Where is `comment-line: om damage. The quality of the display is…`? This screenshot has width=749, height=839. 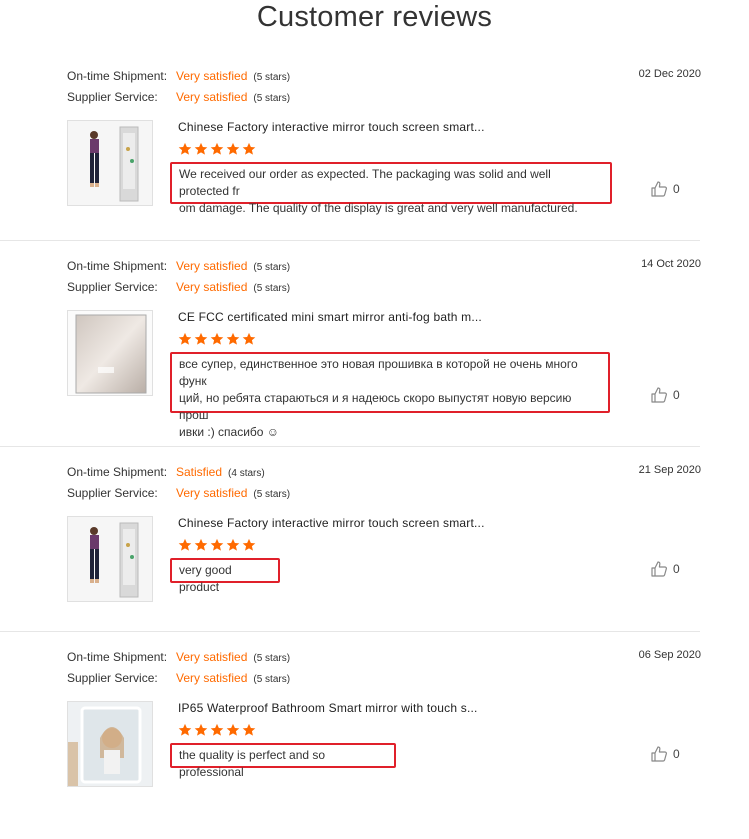
comment-line: om damage. The quality of the display is… is located at coordinates (378, 208).